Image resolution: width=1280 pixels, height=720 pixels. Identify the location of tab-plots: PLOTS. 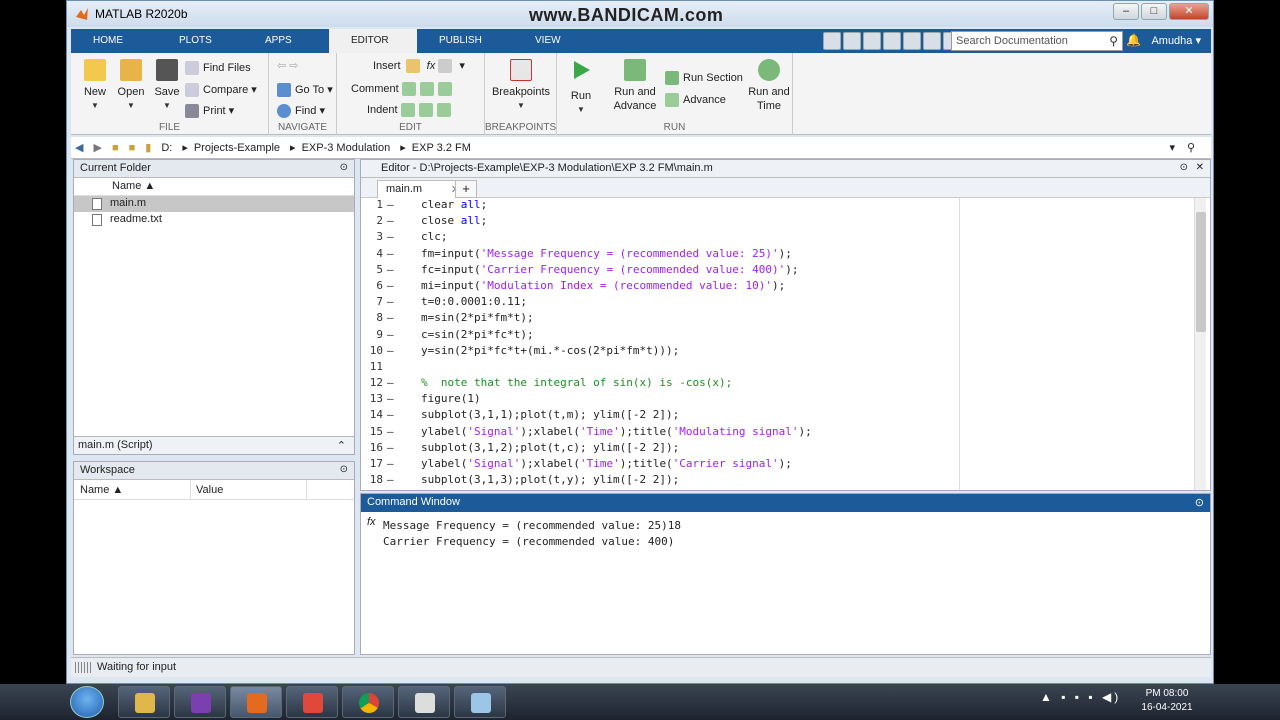
(200, 41).